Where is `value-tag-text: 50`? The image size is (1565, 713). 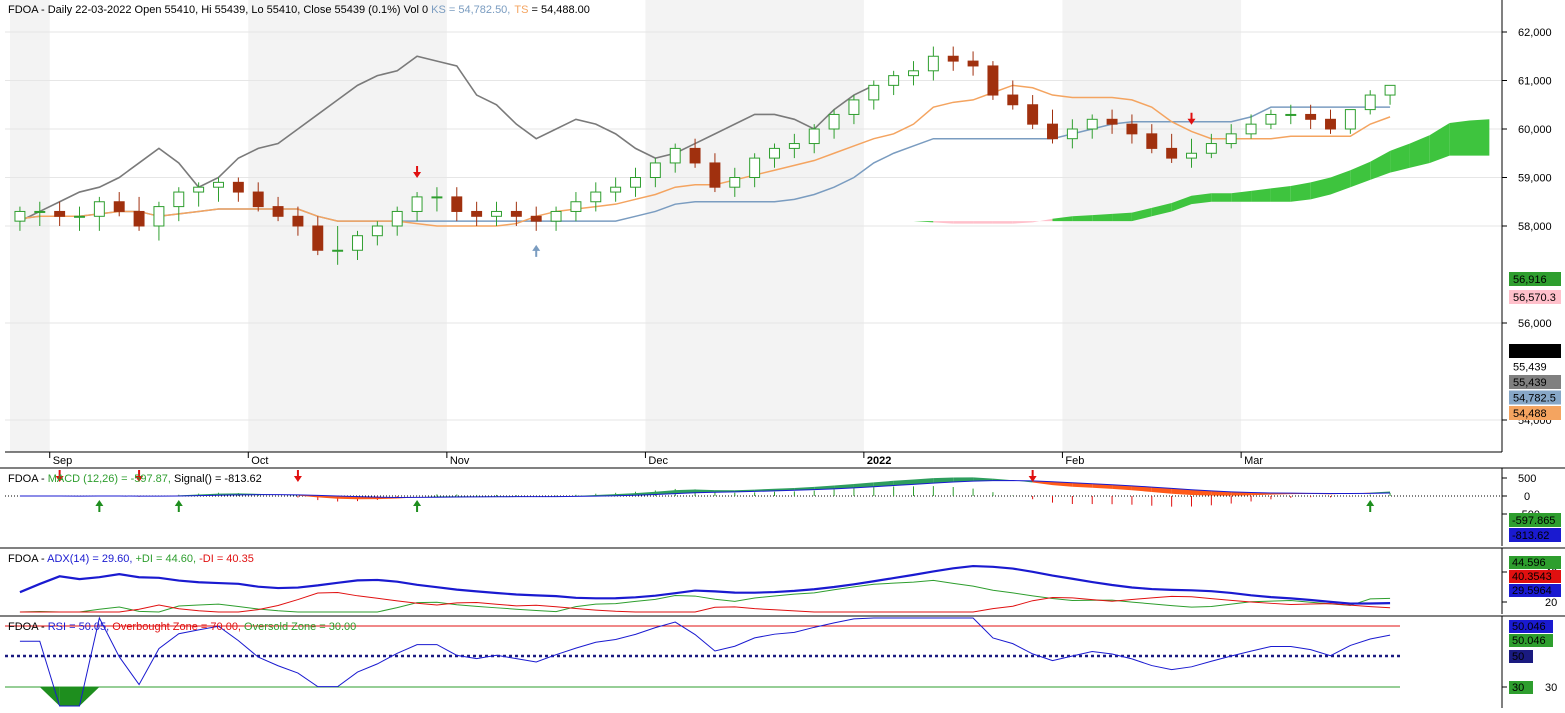 value-tag-text: 50 is located at coordinates (1518, 657).